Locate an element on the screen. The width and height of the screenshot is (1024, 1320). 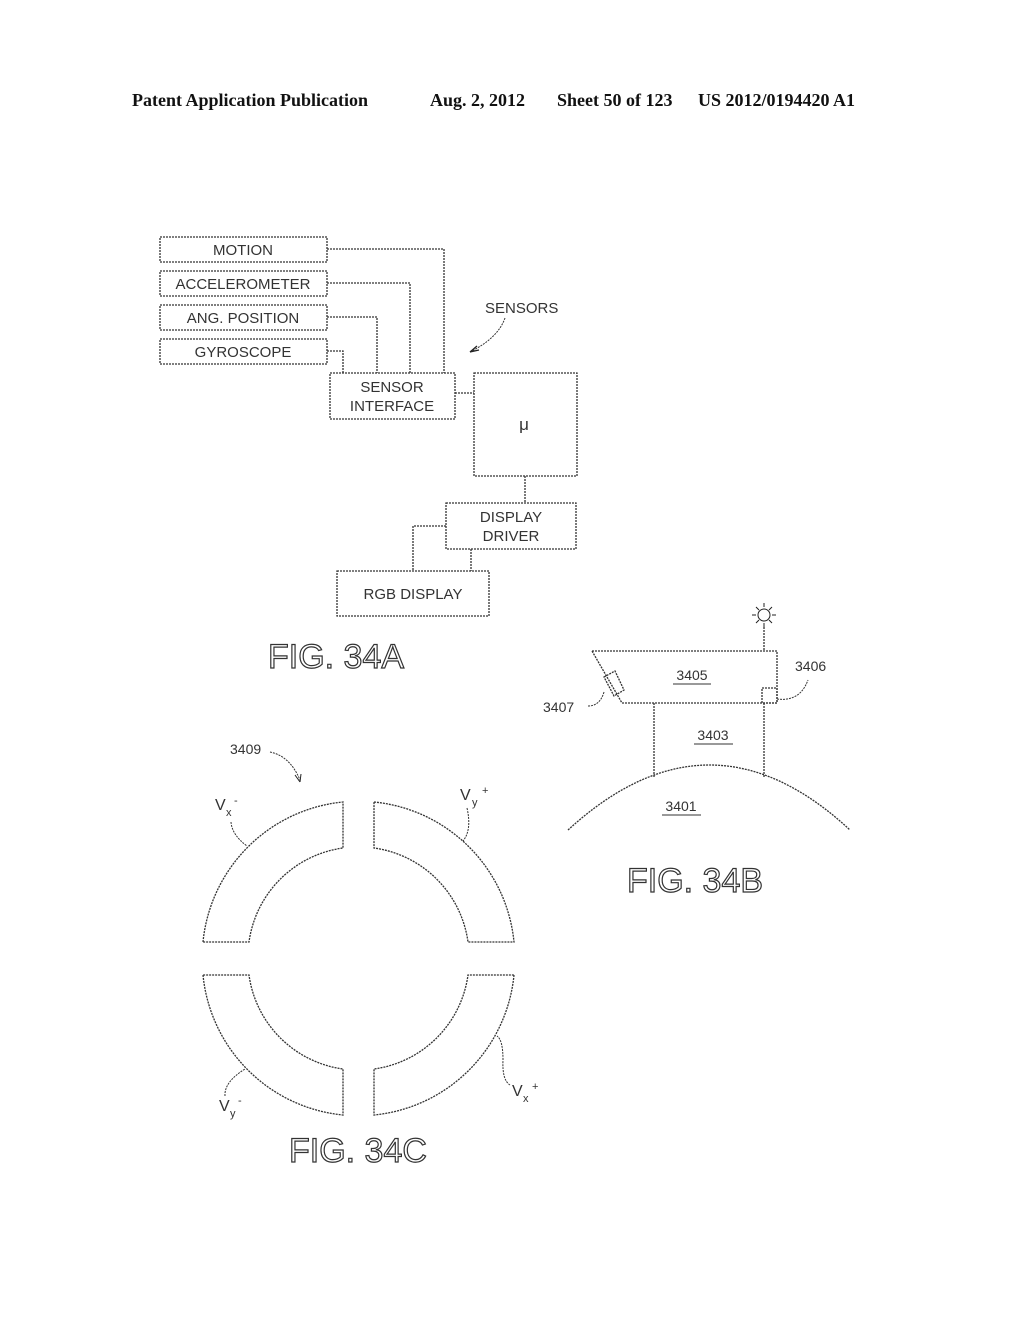
sensor-interface-label-line2: INTERFACE is located at coordinates (392, 406).